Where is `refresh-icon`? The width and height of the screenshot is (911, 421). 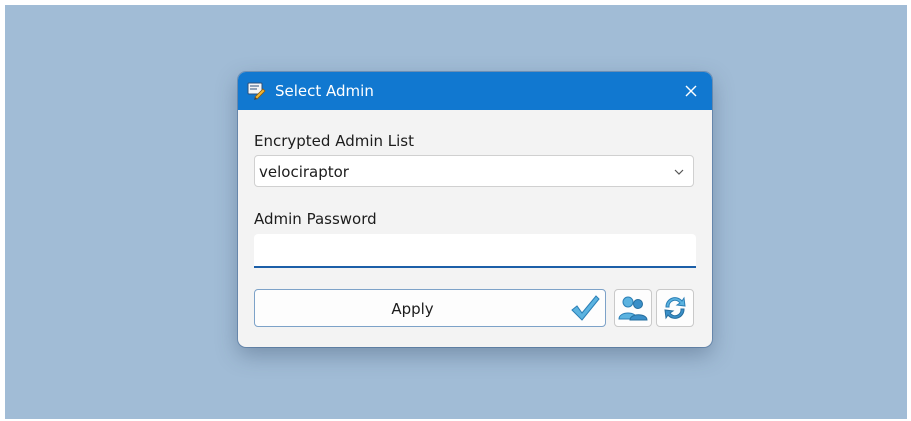
refresh-icon is located at coordinates (675, 308).